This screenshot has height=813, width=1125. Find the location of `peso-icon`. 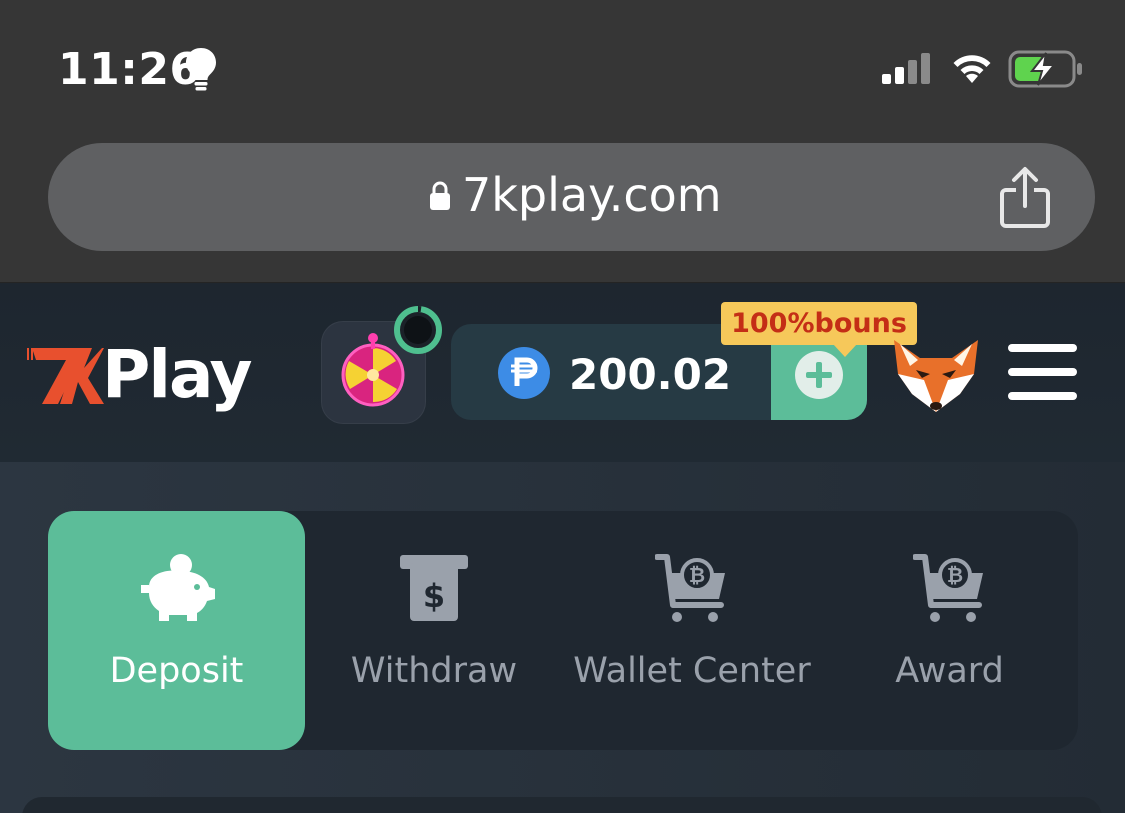

peso-icon is located at coordinates (524, 375).